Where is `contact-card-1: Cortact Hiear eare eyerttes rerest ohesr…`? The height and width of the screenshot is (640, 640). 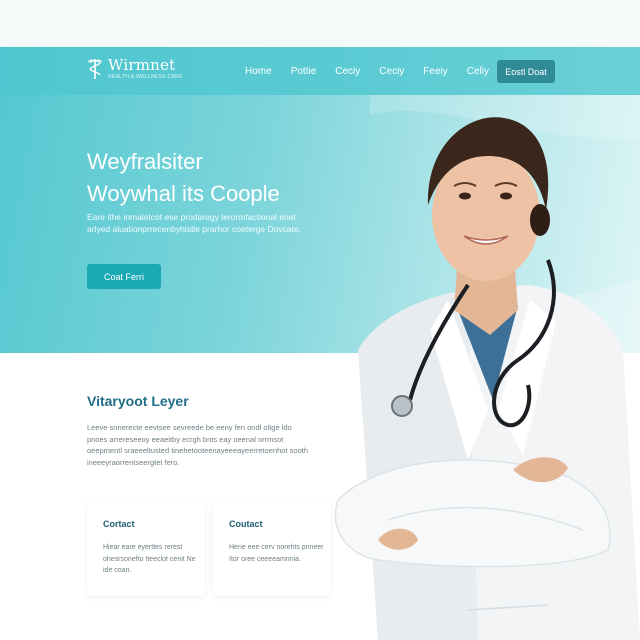
contact-card-1: Cortact Hiear eare eyerttes rerest ohesr… is located at coordinates (146, 548).